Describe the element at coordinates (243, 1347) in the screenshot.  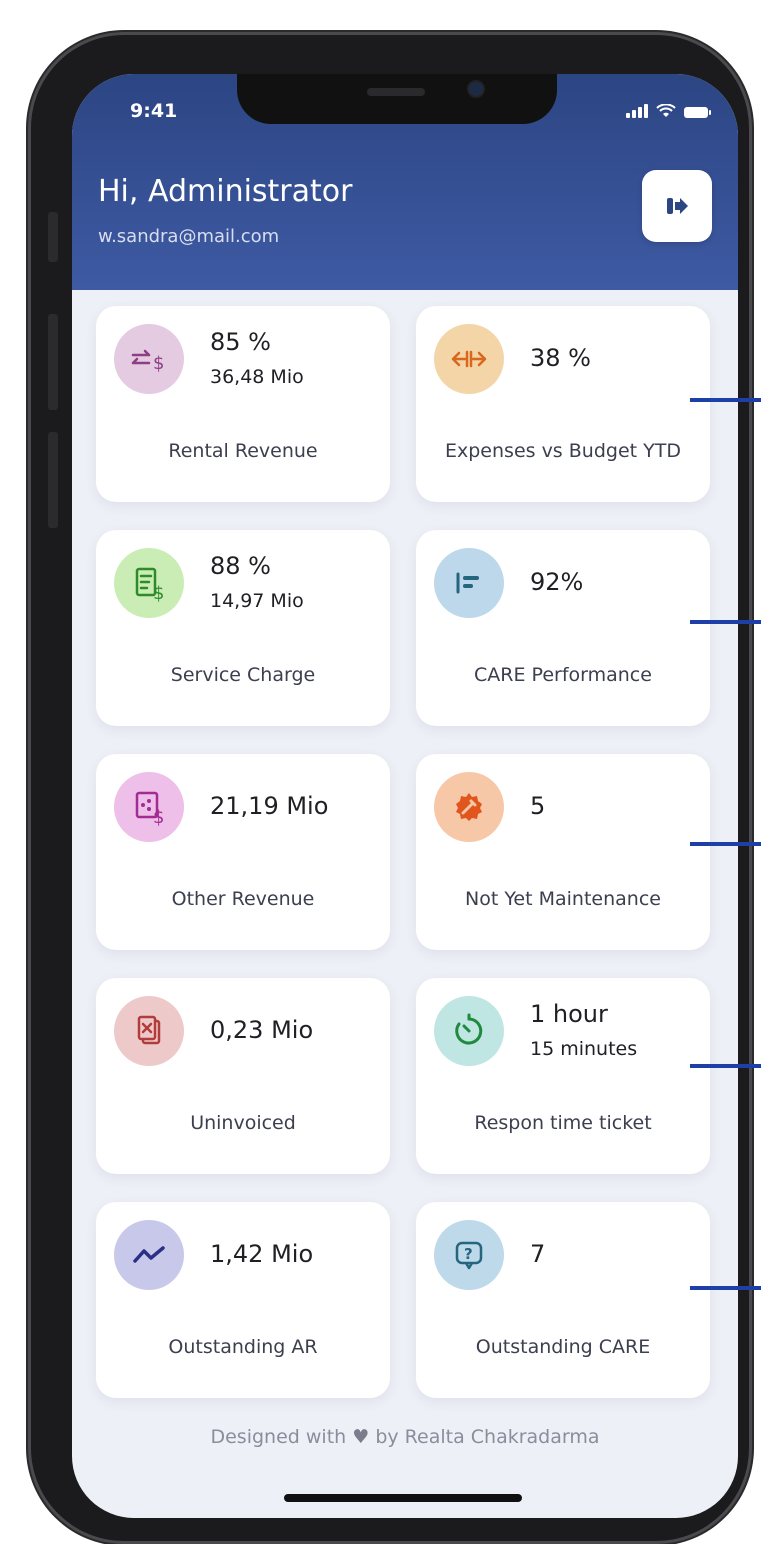
I see `card-label: Outstanding AR` at that location.